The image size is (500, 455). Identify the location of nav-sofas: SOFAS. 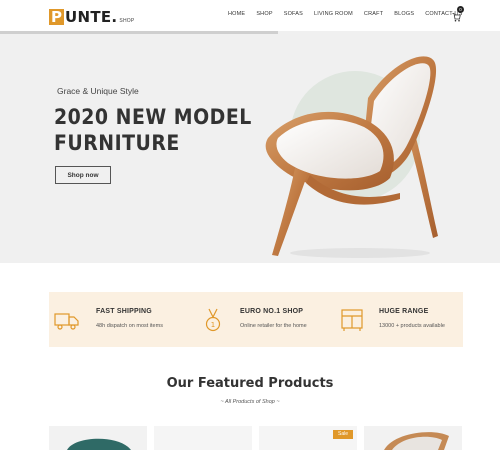
(293, 14).